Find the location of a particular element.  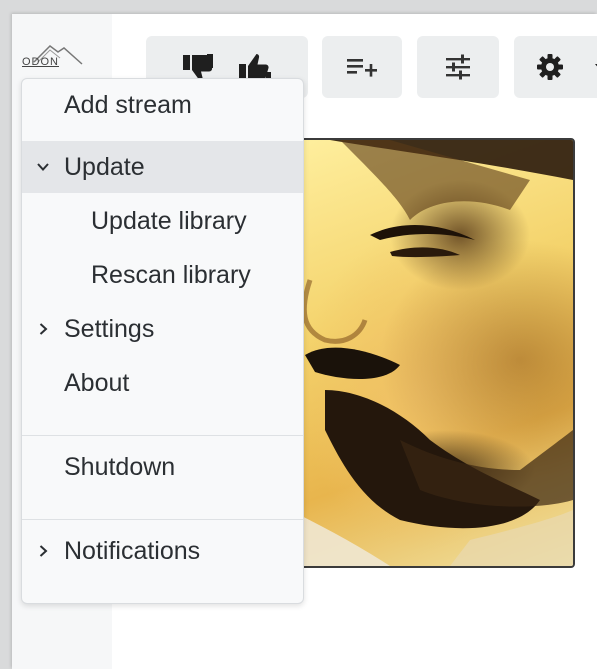

menu-item-notifications: Notifications is located at coordinates (162, 551).